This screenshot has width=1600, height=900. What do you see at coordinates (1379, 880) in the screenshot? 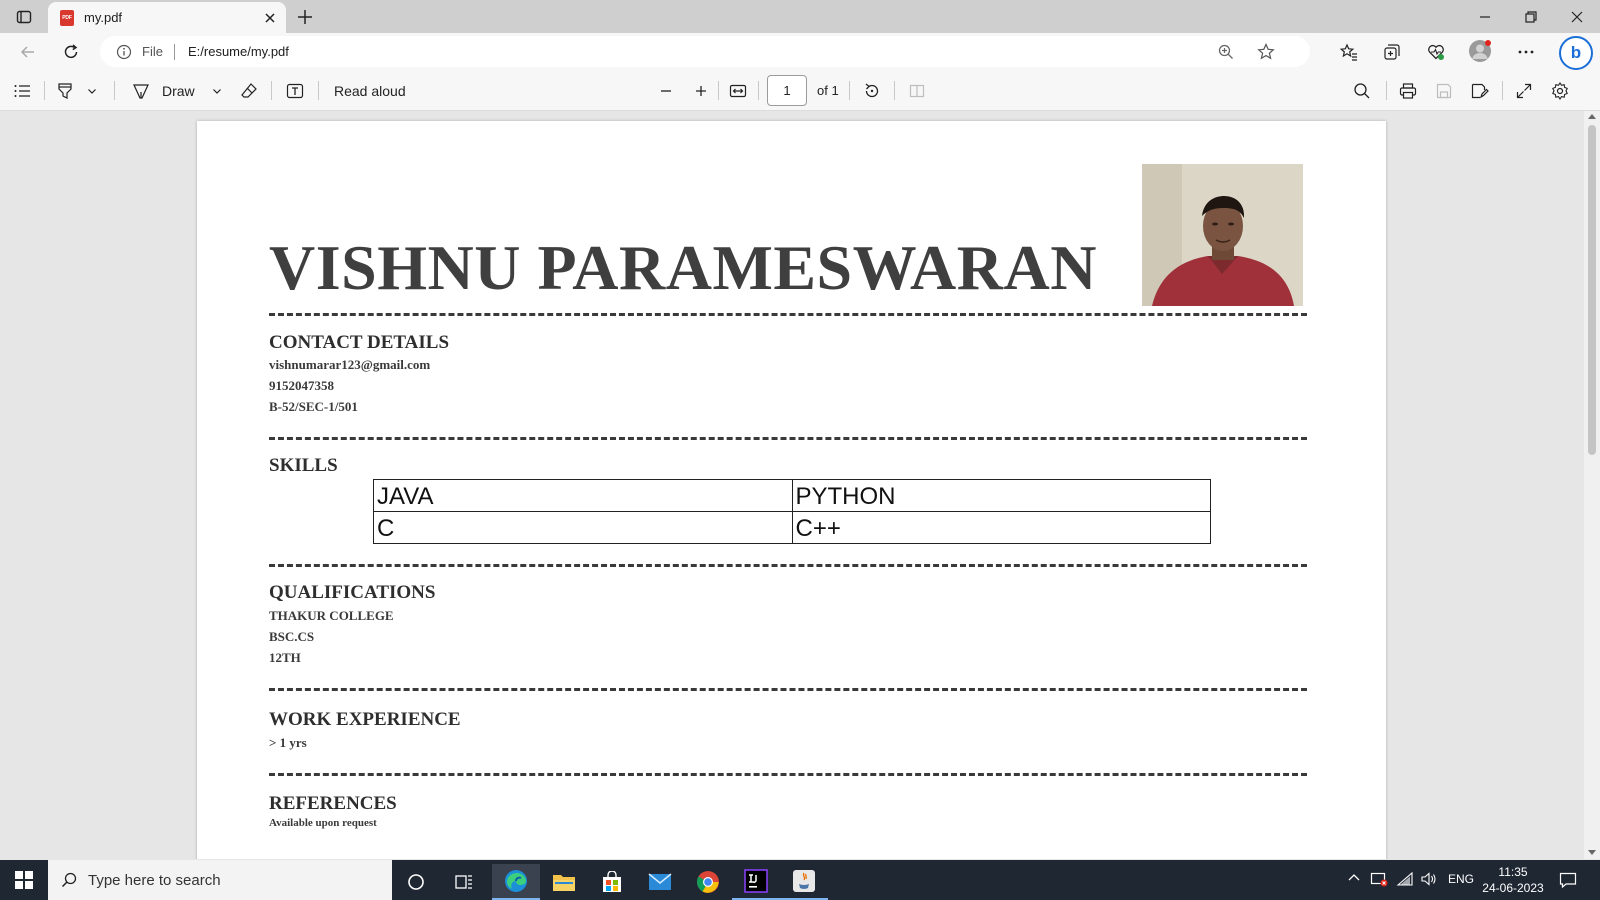
I see `network-status-icon` at bounding box center [1379, 880].